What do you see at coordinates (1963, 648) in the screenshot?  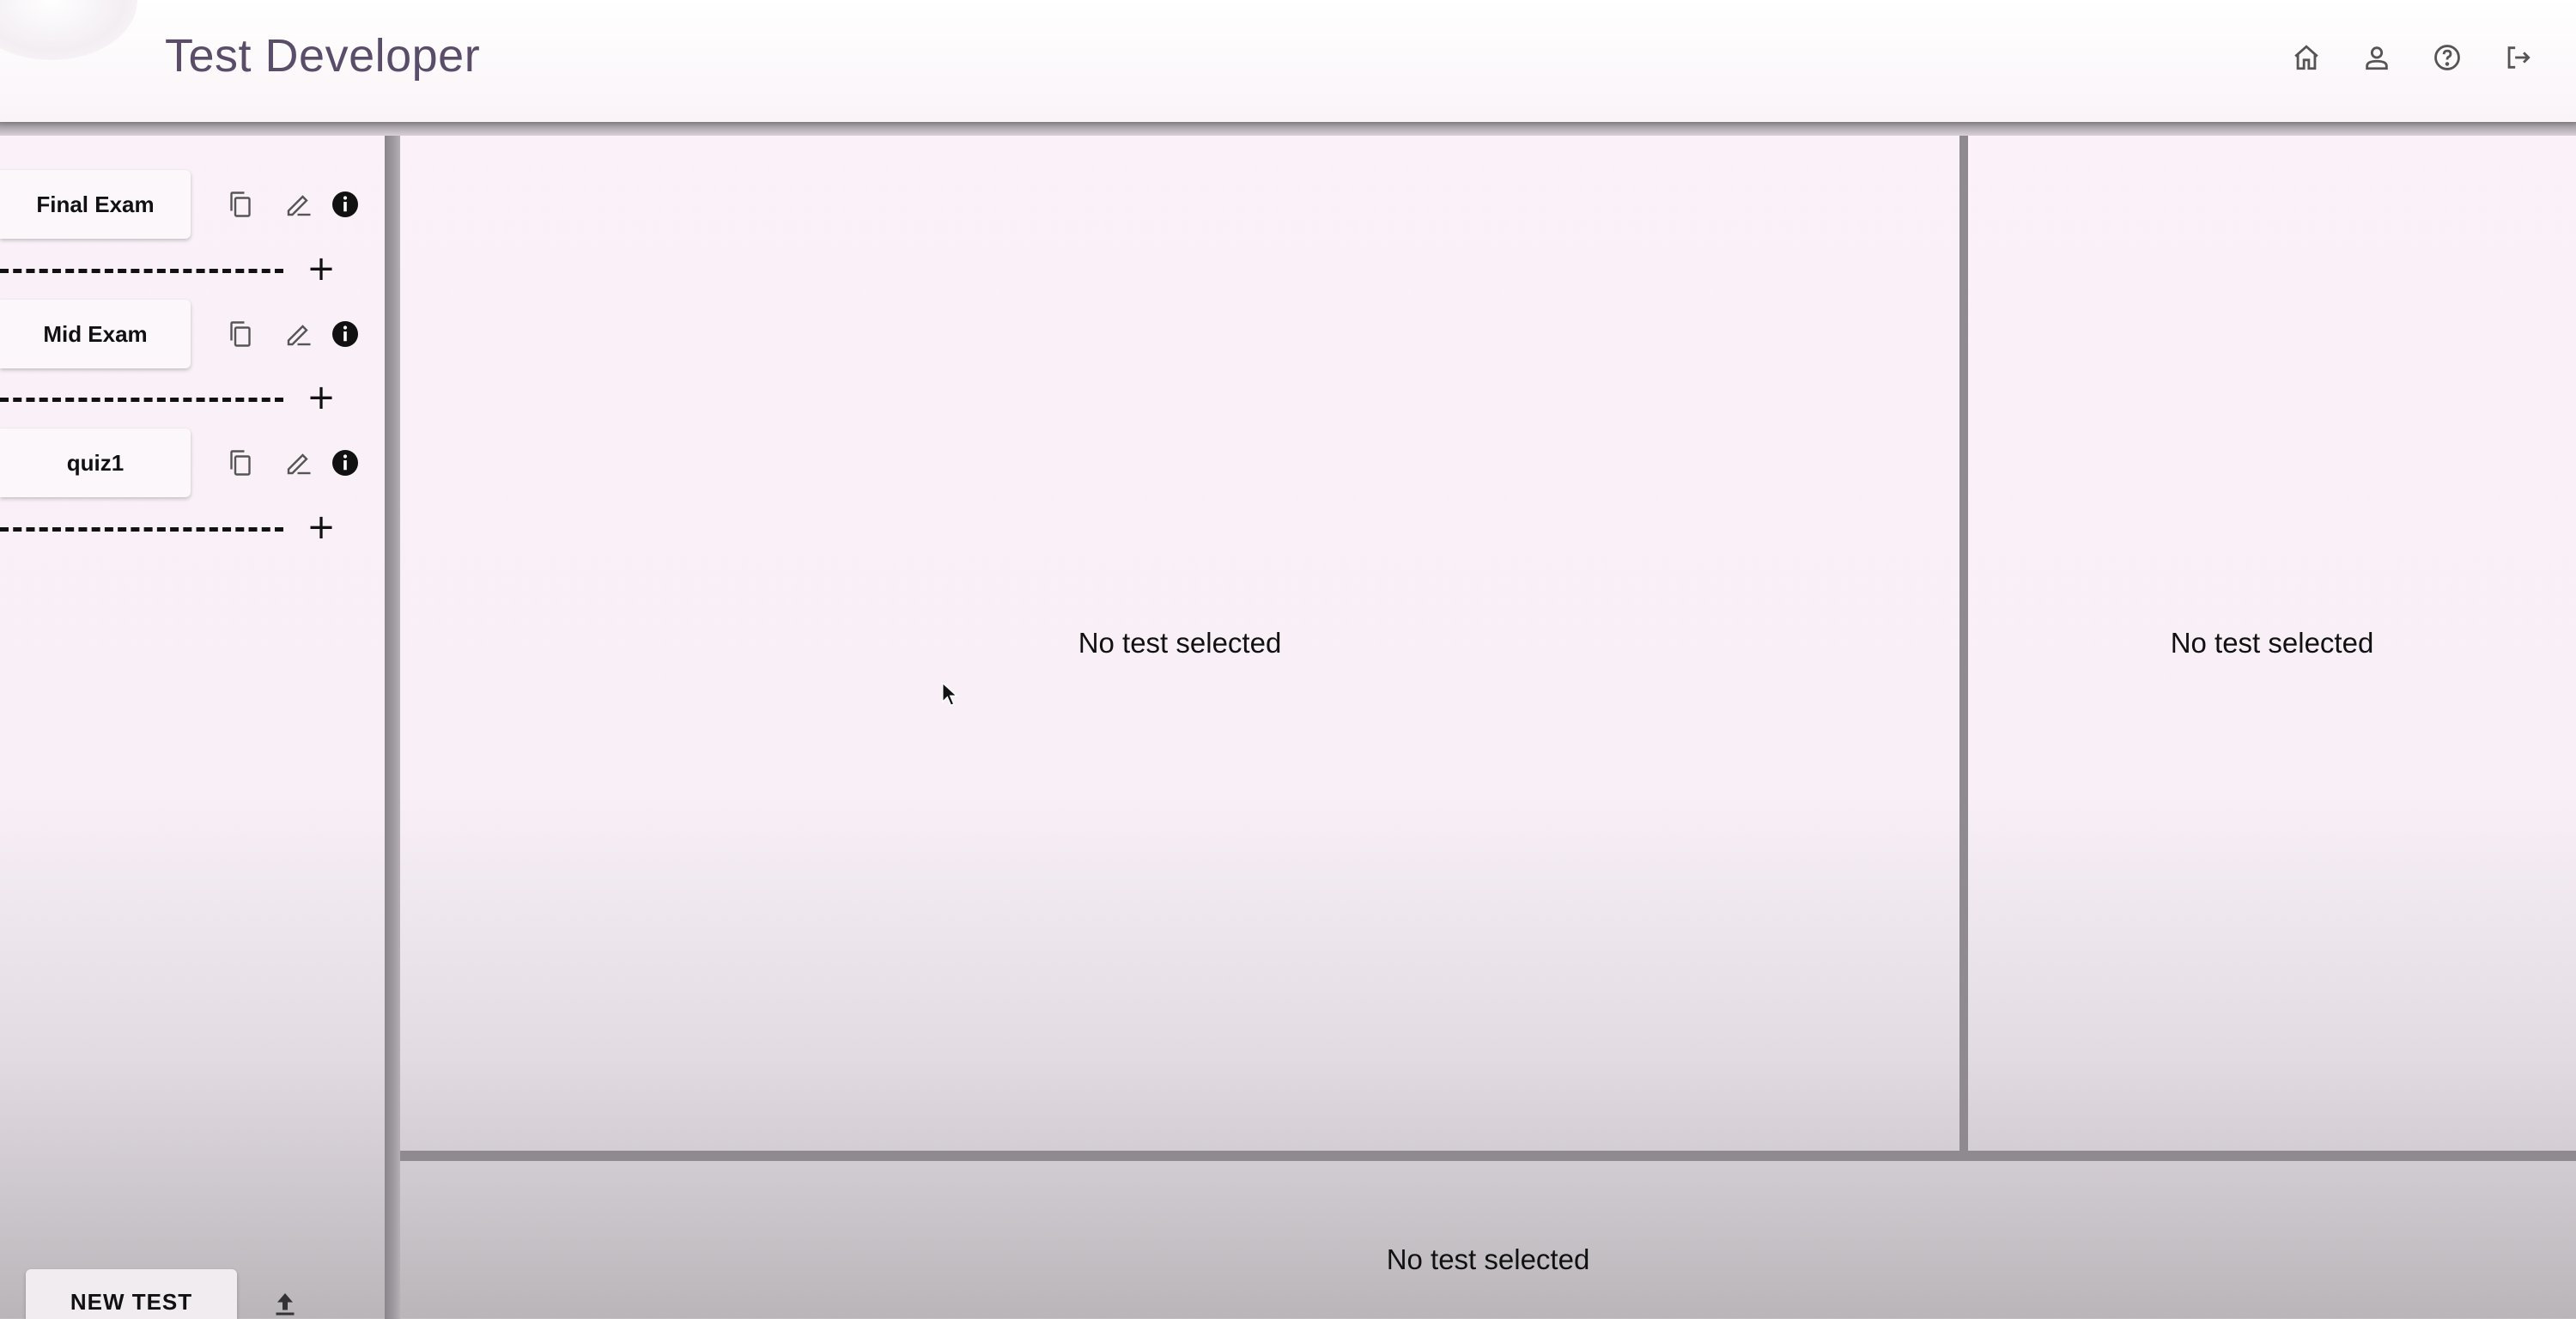 I see `panel-resize-handle-vertical` at bounding box center [1963, 648].